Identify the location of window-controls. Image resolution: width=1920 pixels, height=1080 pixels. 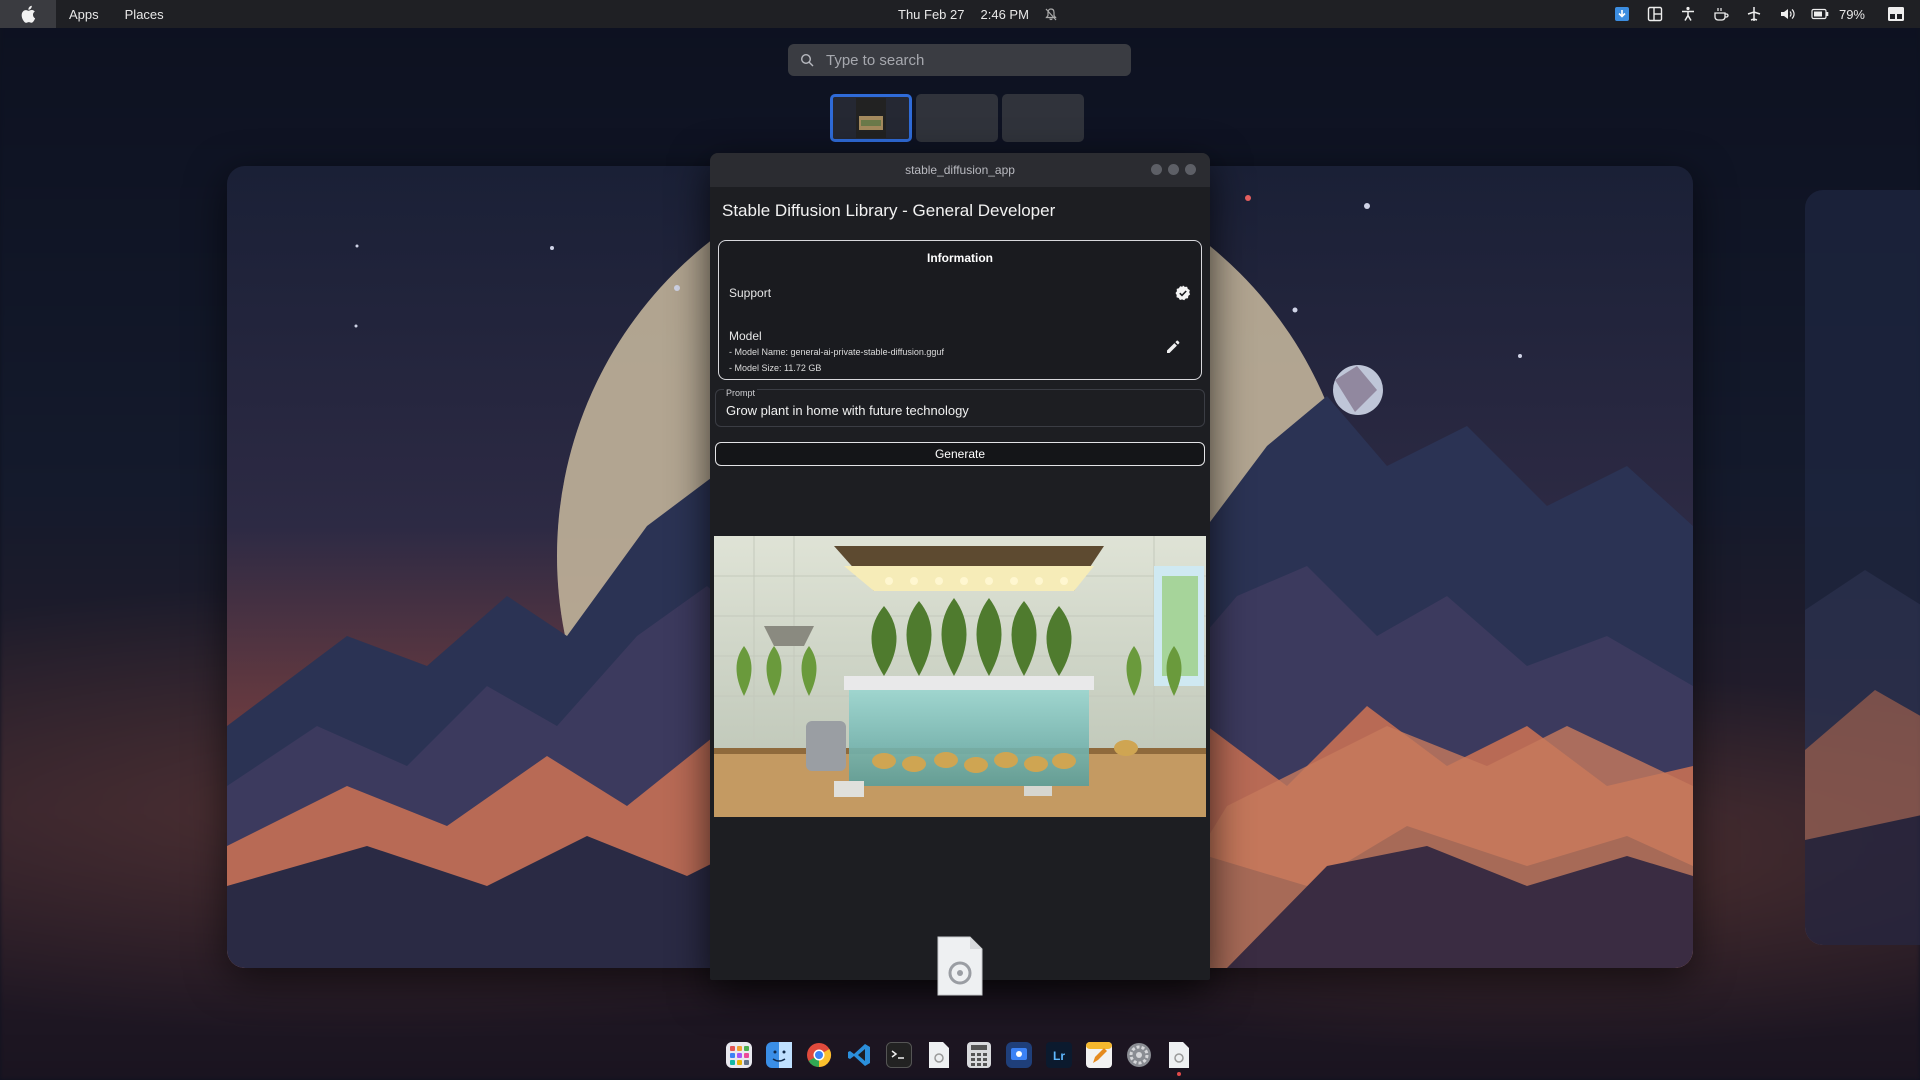
(1173, 169).